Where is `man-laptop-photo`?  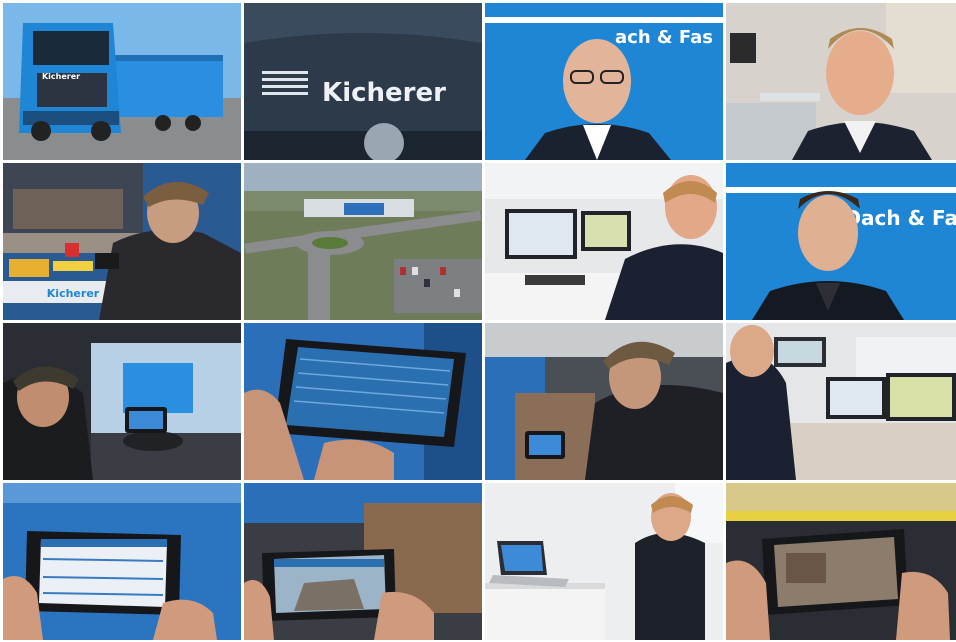 man-laptop-photo is located at coordinates (604, 561).